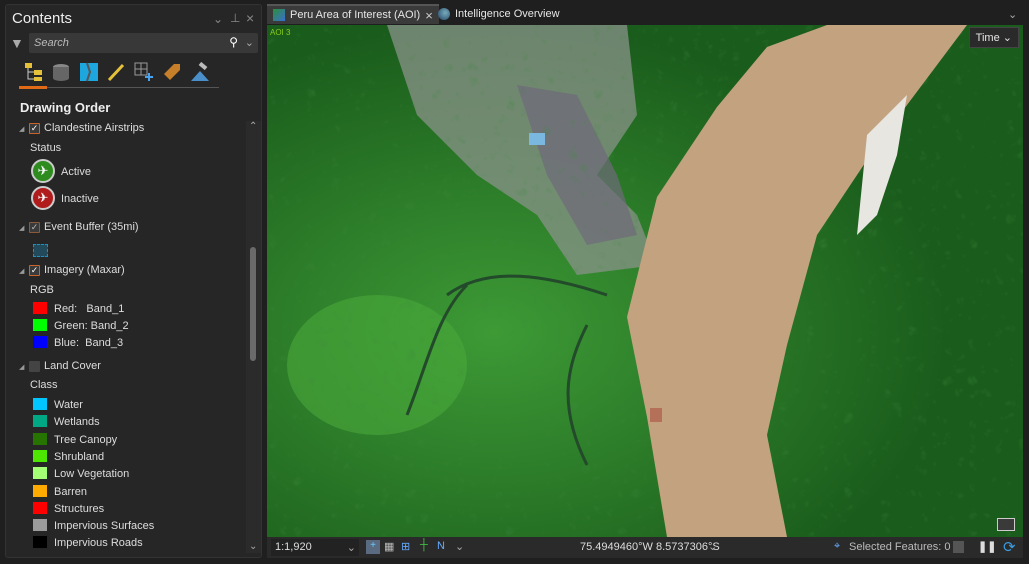 The width and height of the screenshot is (1029, 564). I want to click on field-label: Status, so click(46, 148).